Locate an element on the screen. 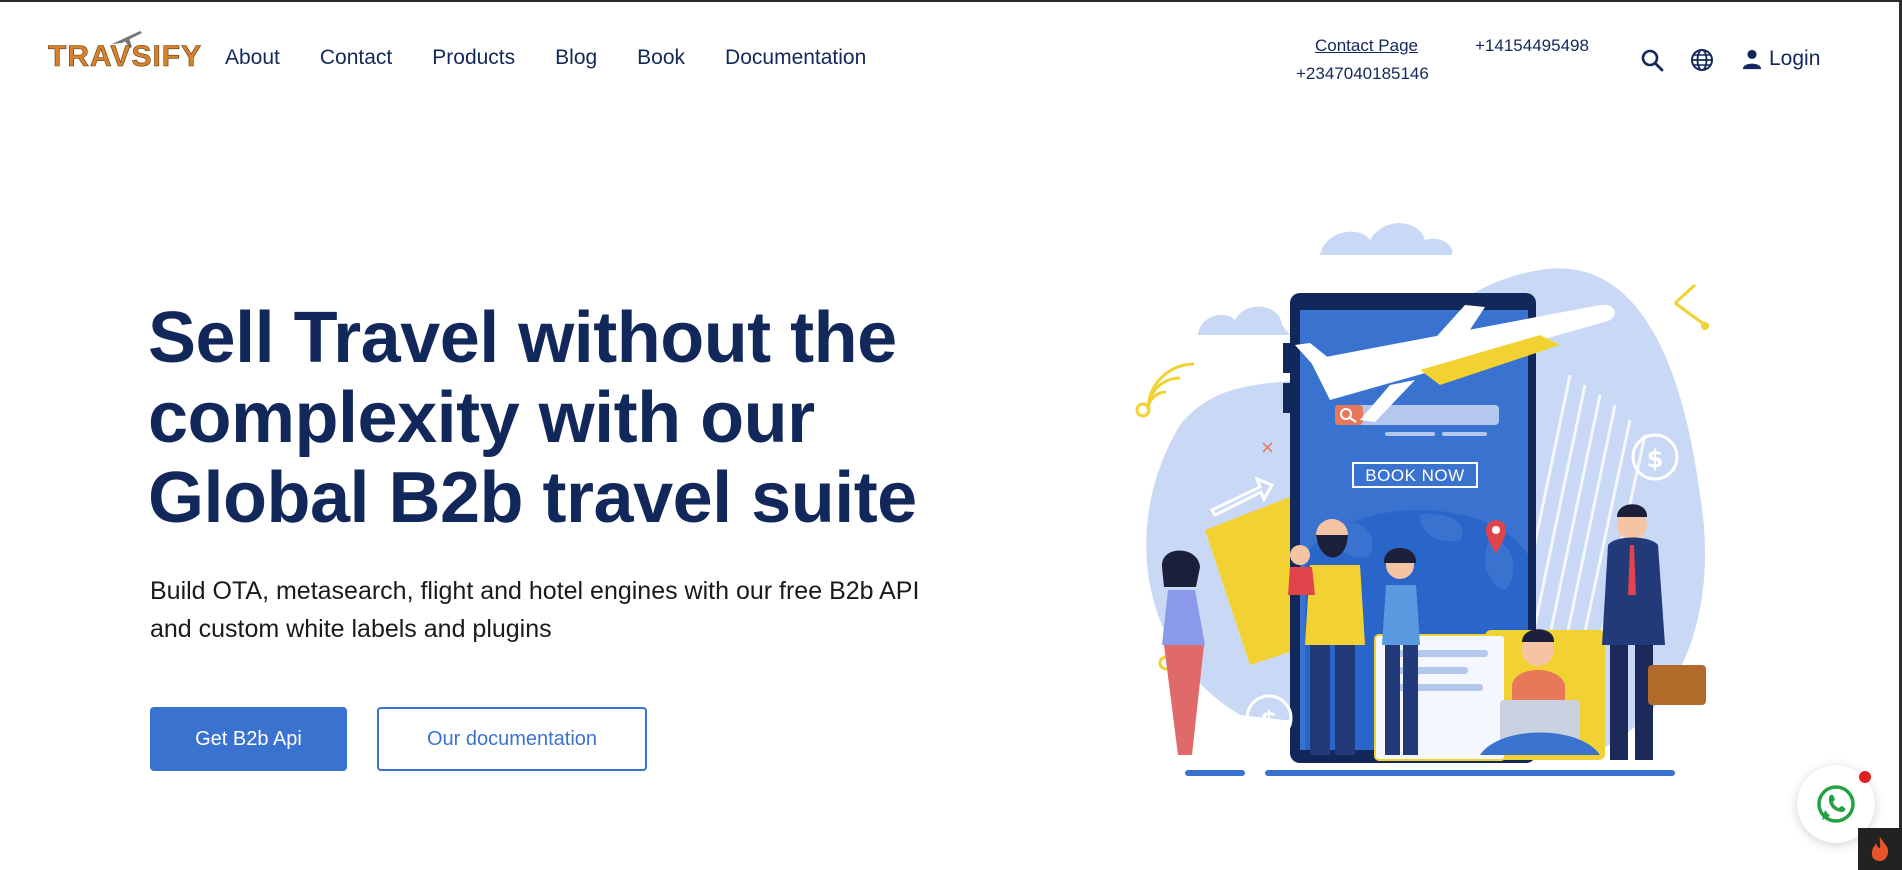  contact-page-link: Contact Page is located at coordinates (1366, 46).